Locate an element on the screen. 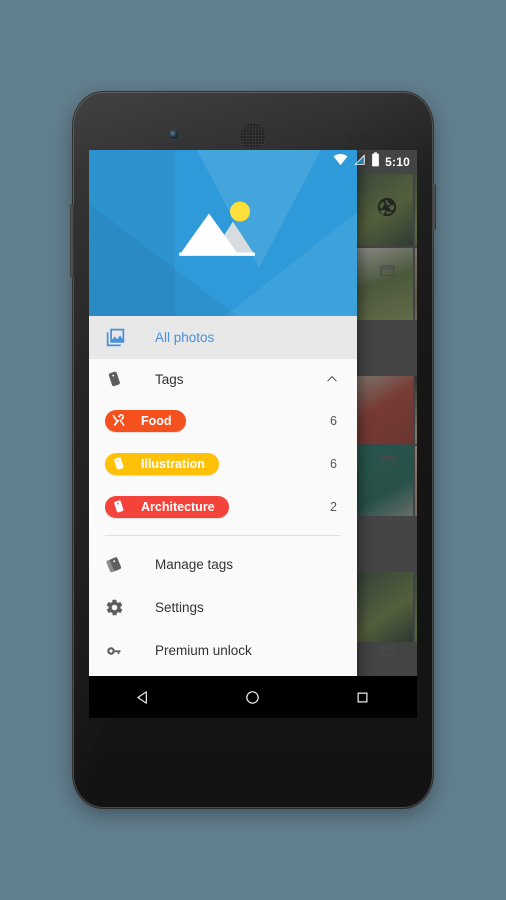 Image resolution: width=506 pixels, height=900 pixels. status-bar-time: 5:10 is located at coordinates (397, 162).